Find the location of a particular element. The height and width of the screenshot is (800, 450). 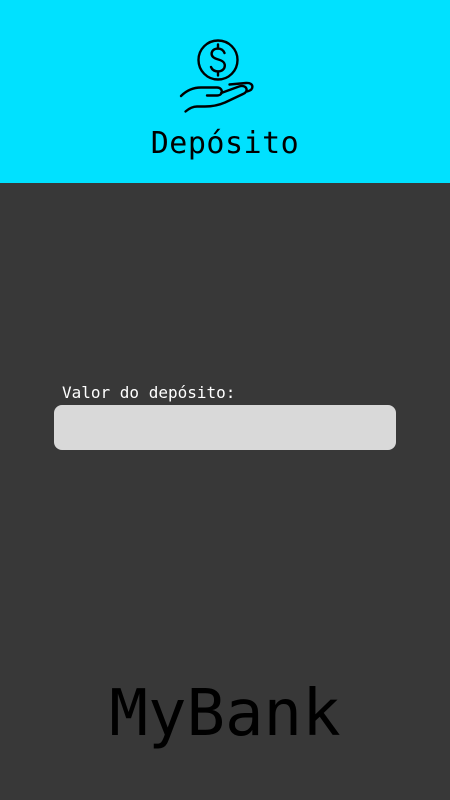

deposit-amount-input is located at coordinates (225, 427).